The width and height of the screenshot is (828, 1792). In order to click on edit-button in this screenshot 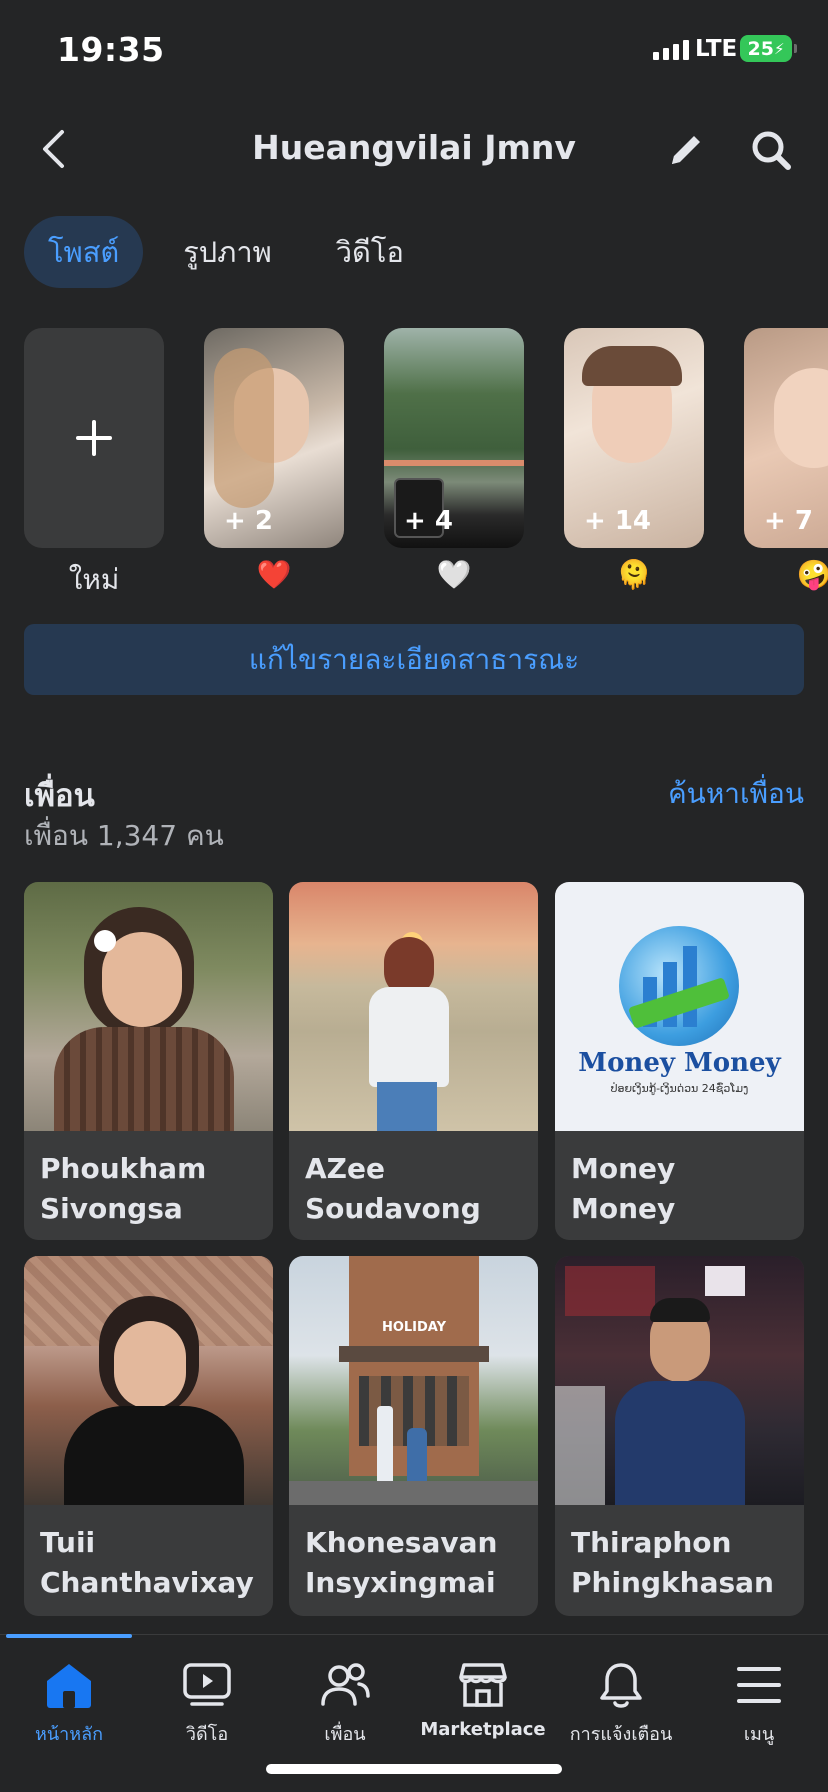, I will do `click(686, 150)`.